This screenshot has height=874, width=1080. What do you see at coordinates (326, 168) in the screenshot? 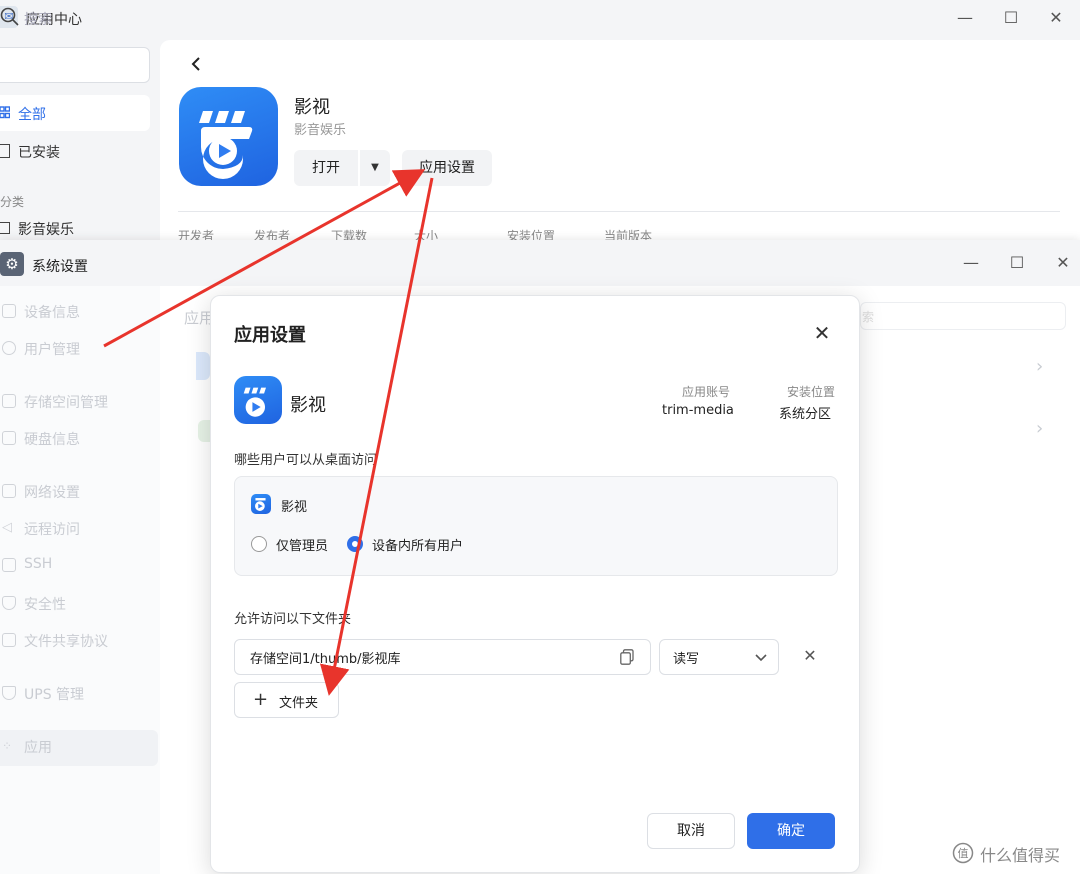
I see `open-button: 打开` at bounding box center [326, 168].